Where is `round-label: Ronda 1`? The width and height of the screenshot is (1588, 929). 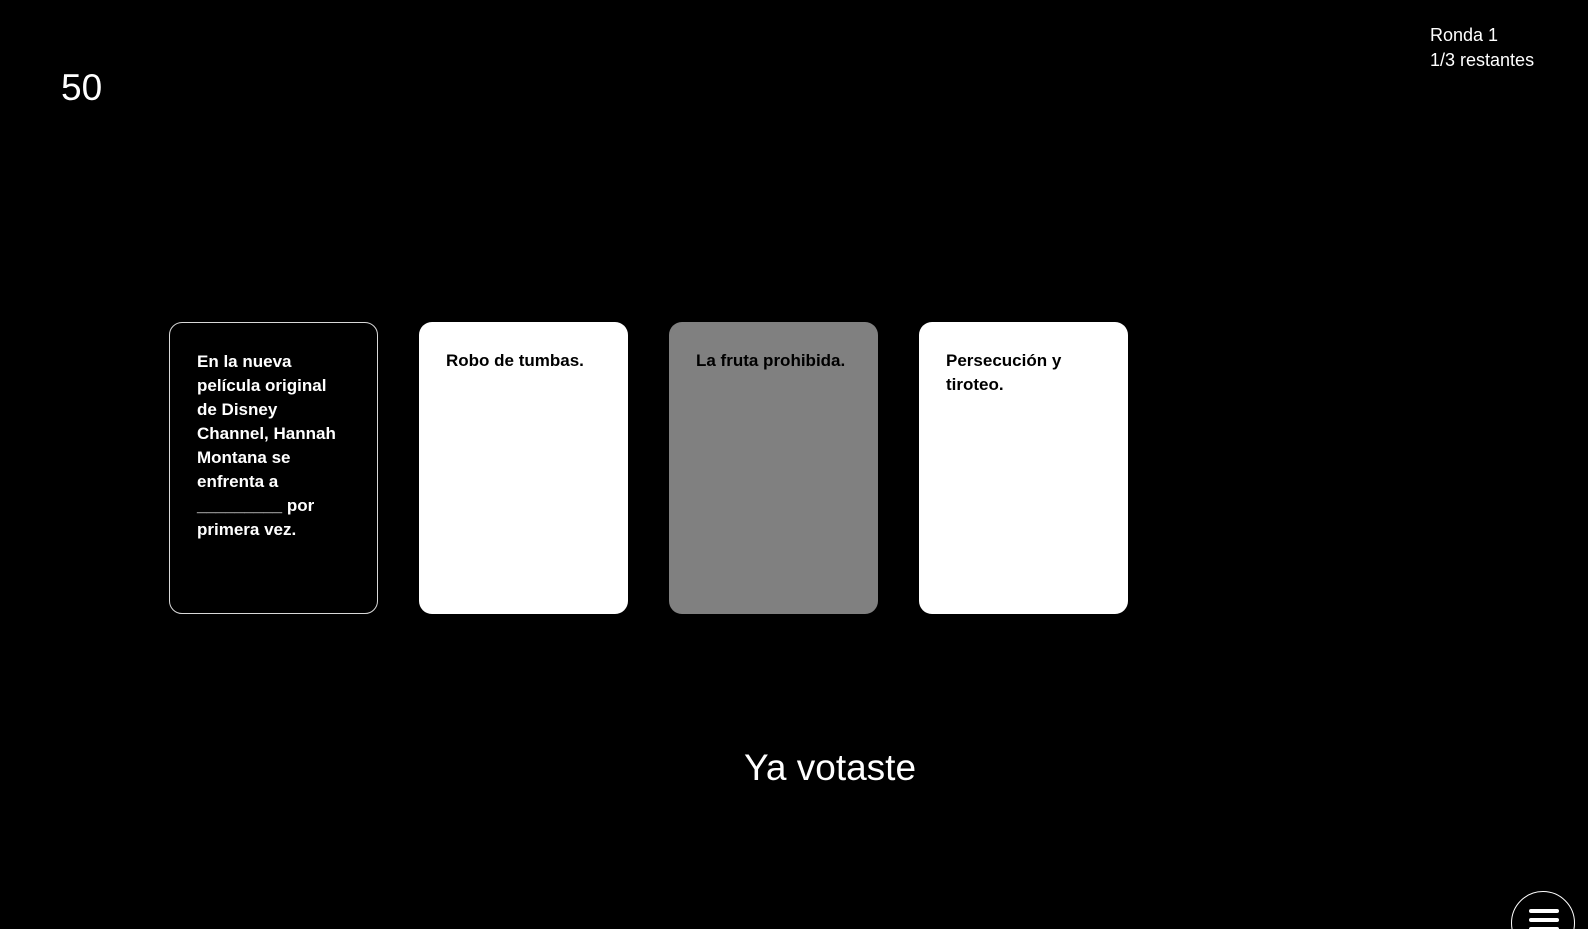
round-label: Ronda 1 is located at coordinates (1464, 35).